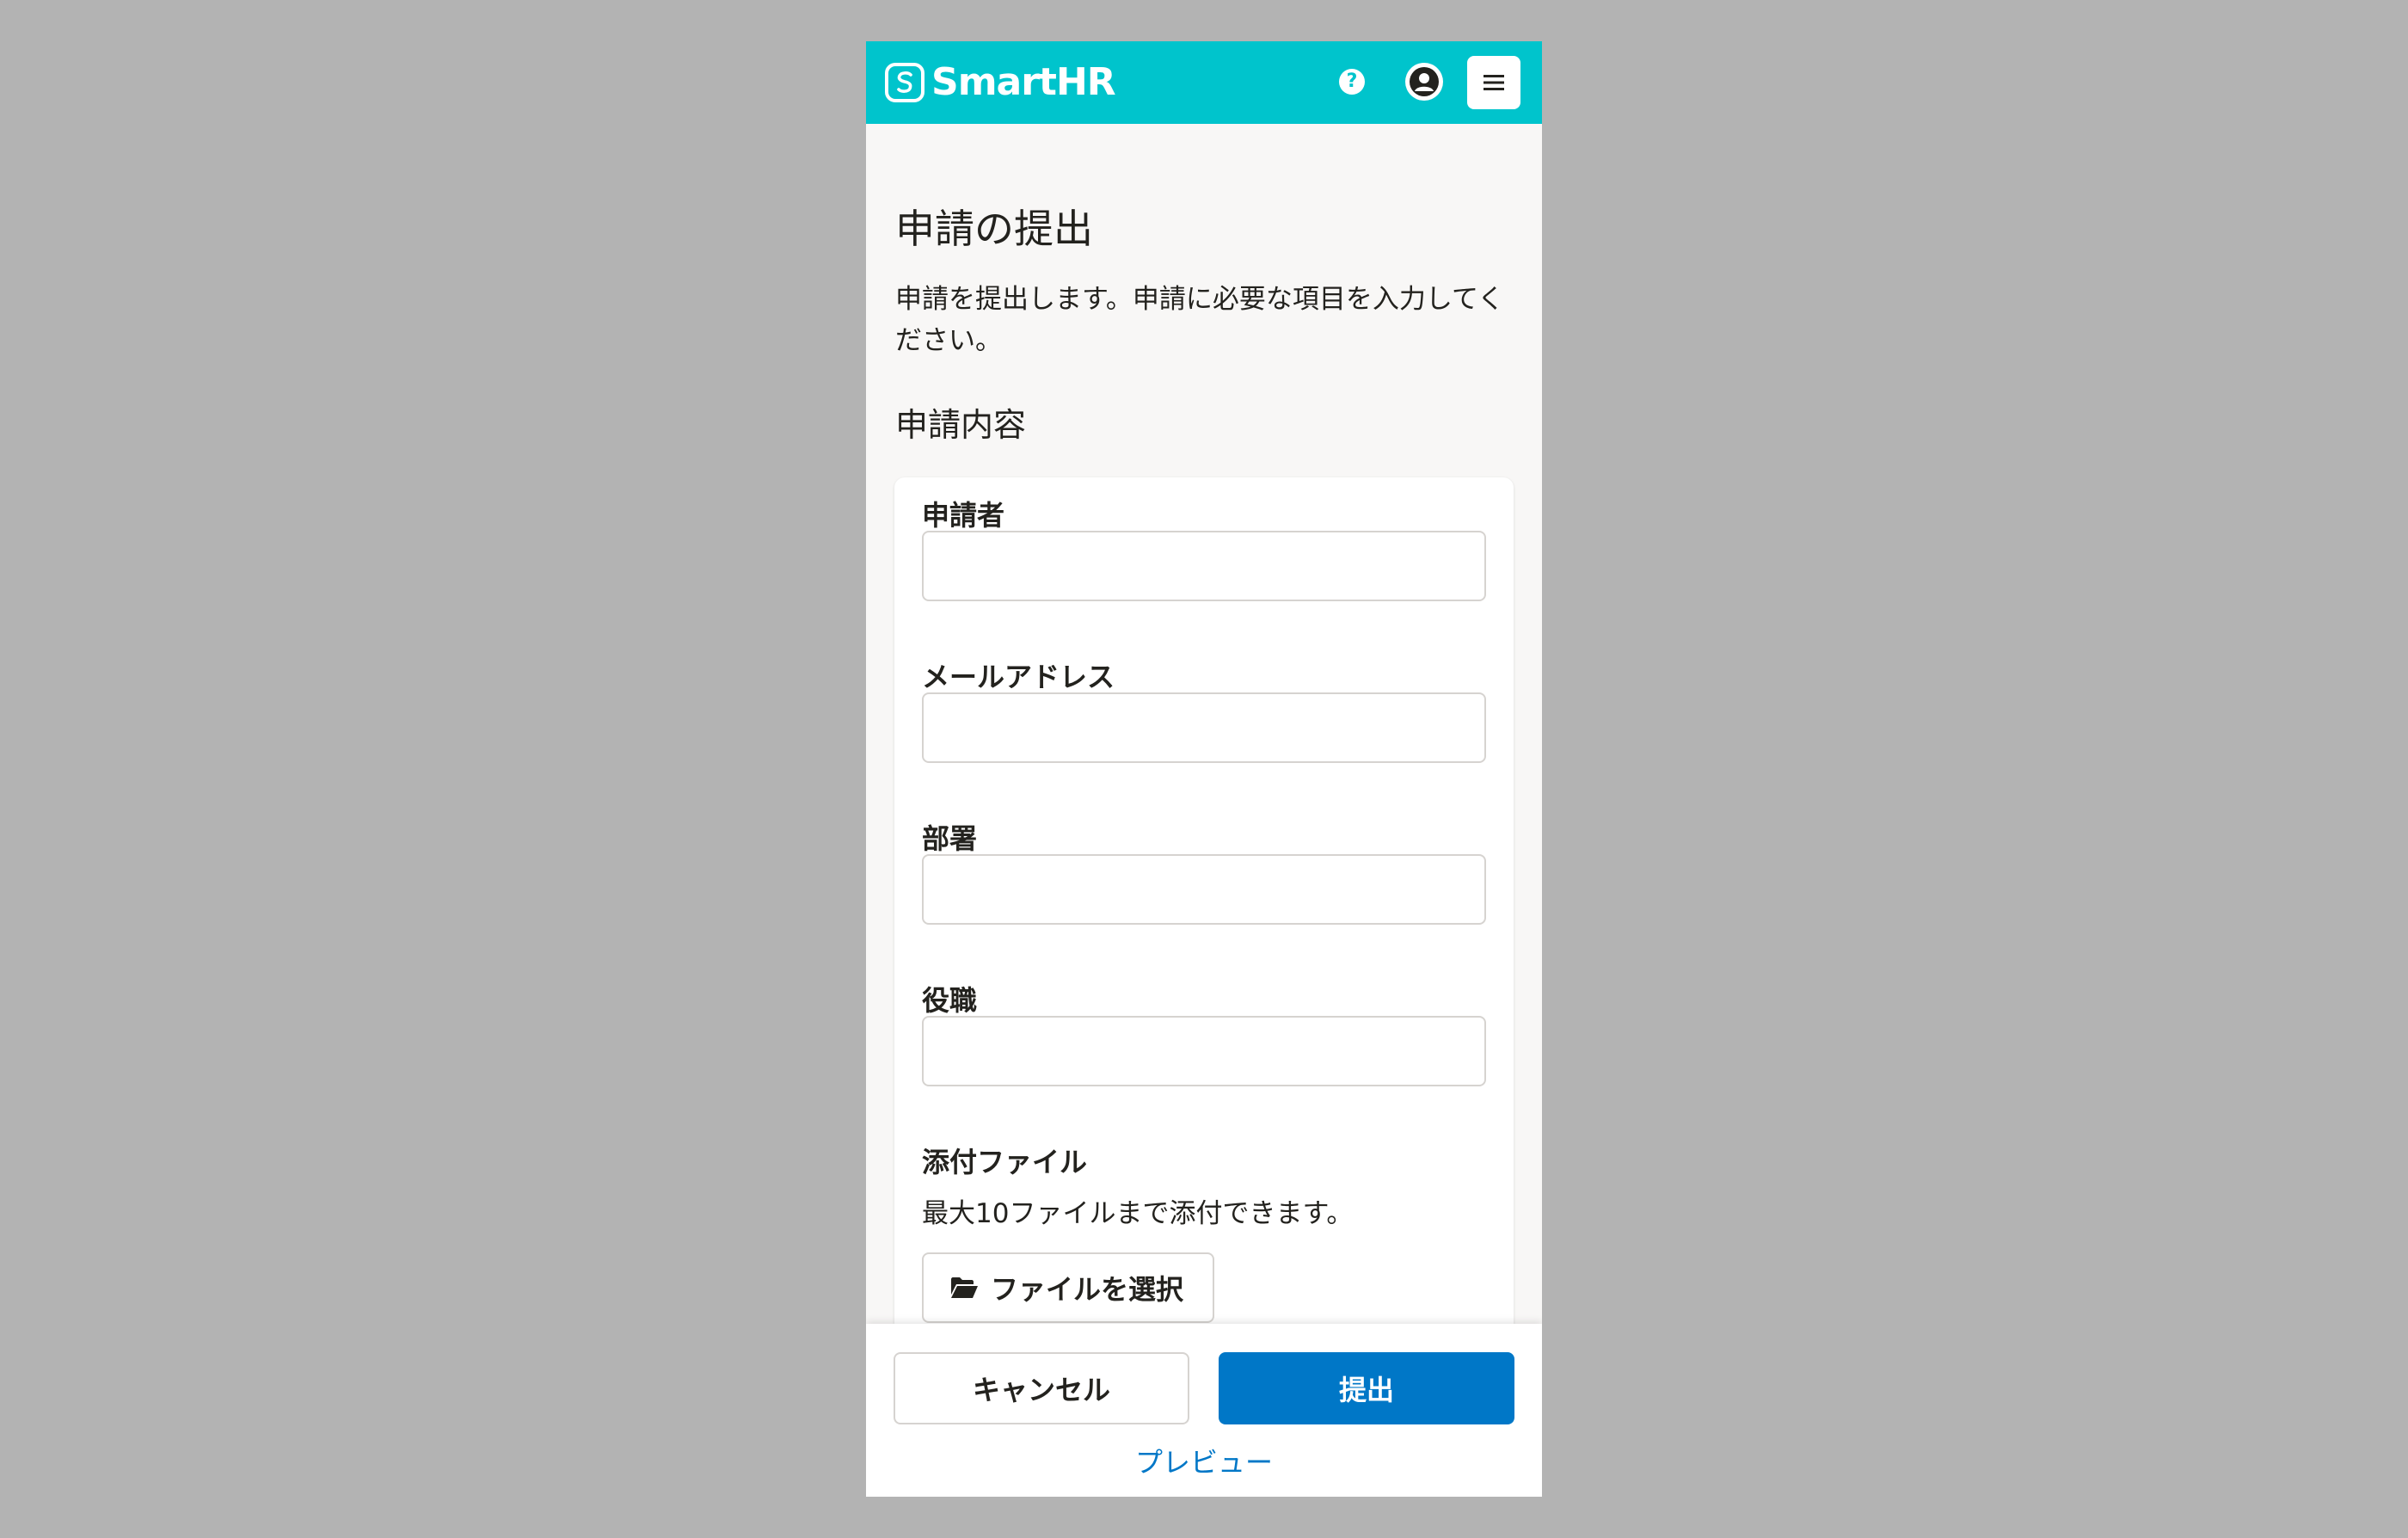  Describe the element at coordinates (1204, 889) in the screenshot. I see `department-input` at that location.